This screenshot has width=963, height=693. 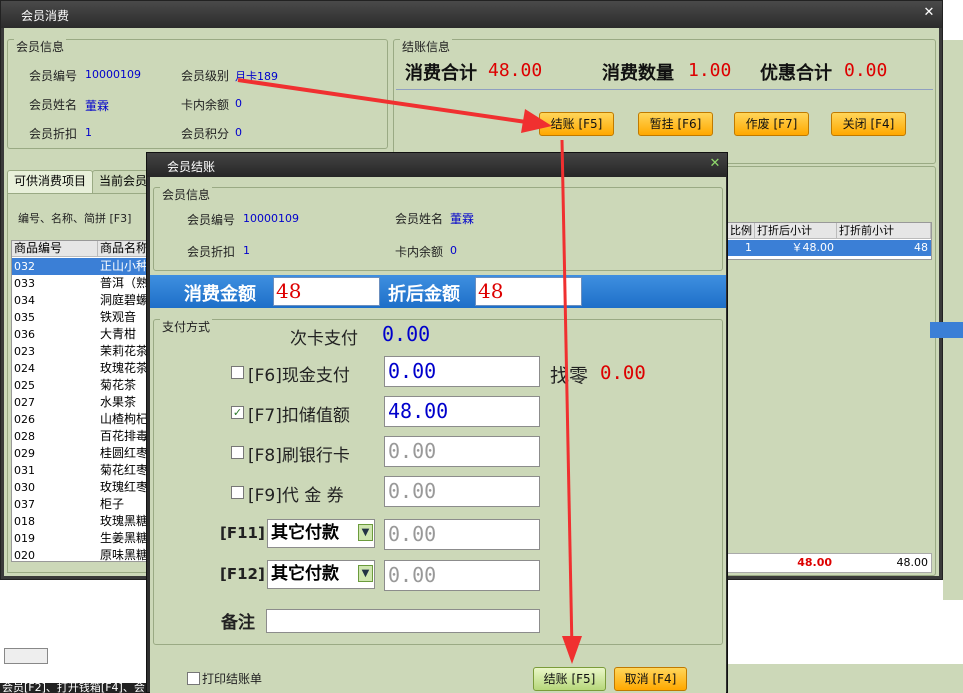 What do you see at coordinates (296, 496) in the screenshot?
I see `voucher-label: [F9]代 金 券` at bounding box center [296, 496].